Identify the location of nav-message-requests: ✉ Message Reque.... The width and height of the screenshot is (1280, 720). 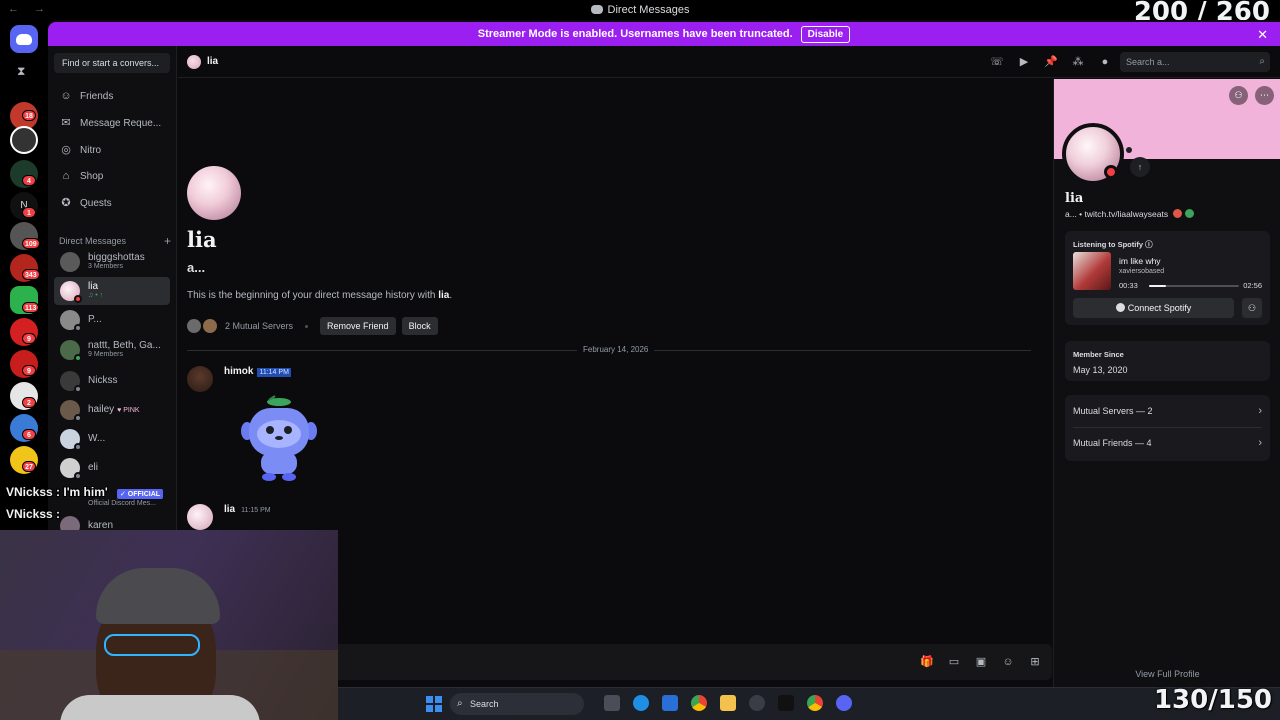
(112, 123).